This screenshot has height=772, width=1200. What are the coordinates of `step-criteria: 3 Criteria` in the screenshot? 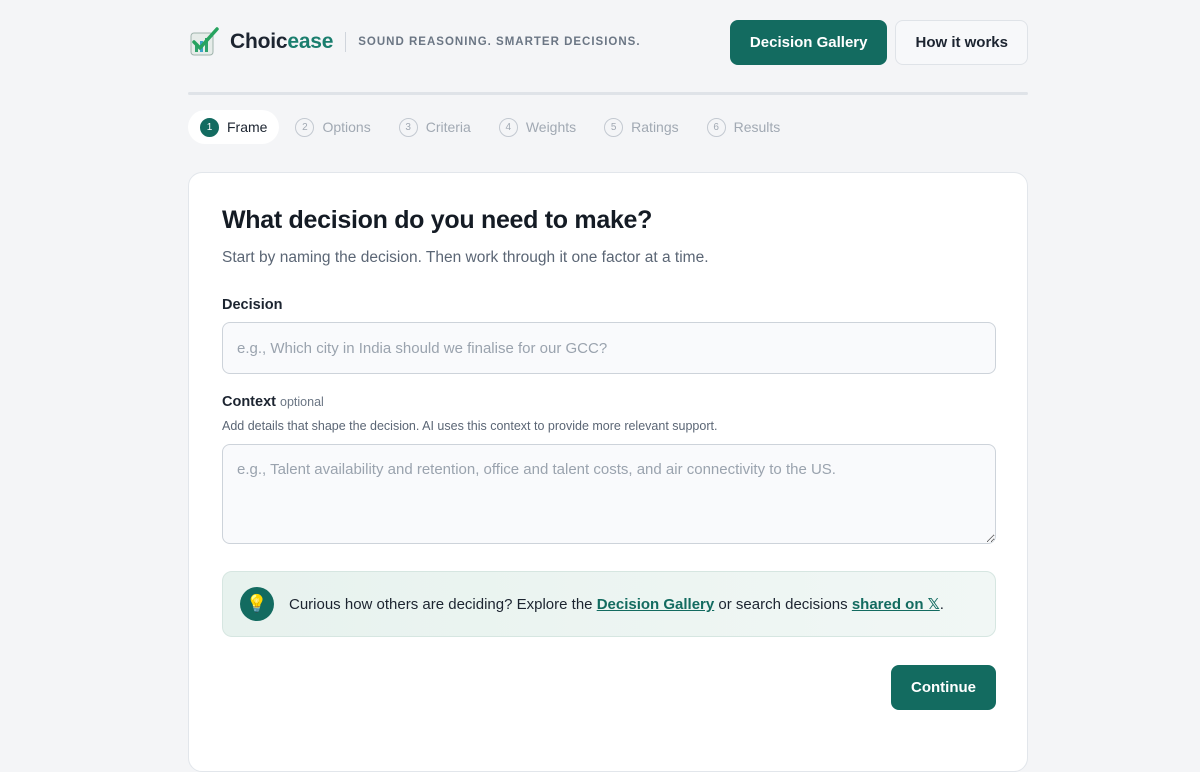 It's located at (435, 127).